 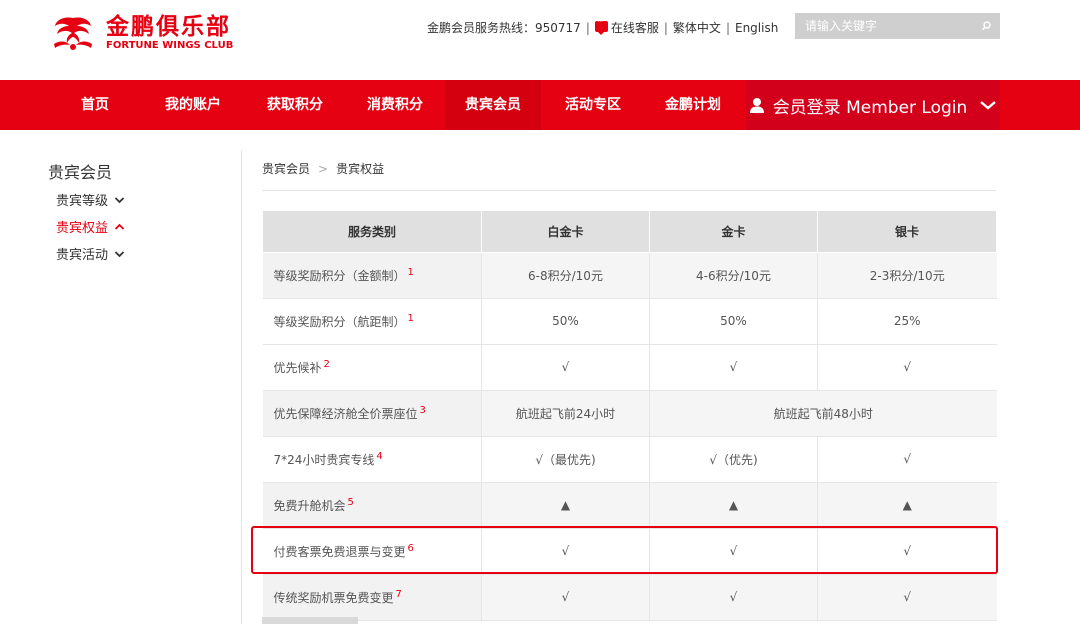 I want to click on row-label-text: 等级奖励积分（金额制）, so click(x=339, y=275).